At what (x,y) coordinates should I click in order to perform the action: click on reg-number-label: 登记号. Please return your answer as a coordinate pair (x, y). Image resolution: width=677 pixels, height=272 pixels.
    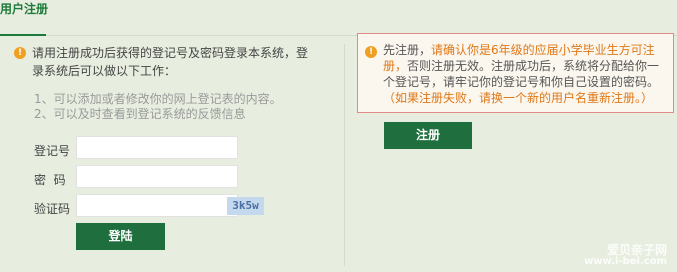
    Looking at the image, I should click on (52, 151).